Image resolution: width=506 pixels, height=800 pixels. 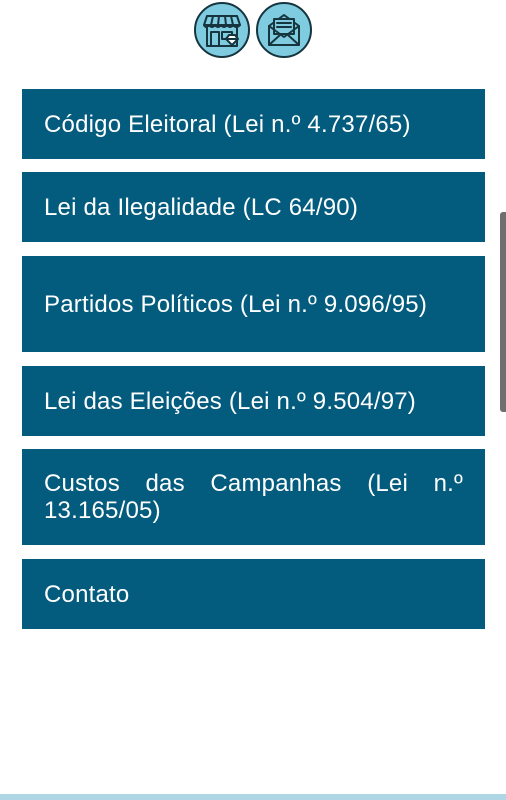 What do you see at coordinates (253, 594) in the screenshot?
I see `menu-item-contato: Contato` at bounding box center [253, 594].